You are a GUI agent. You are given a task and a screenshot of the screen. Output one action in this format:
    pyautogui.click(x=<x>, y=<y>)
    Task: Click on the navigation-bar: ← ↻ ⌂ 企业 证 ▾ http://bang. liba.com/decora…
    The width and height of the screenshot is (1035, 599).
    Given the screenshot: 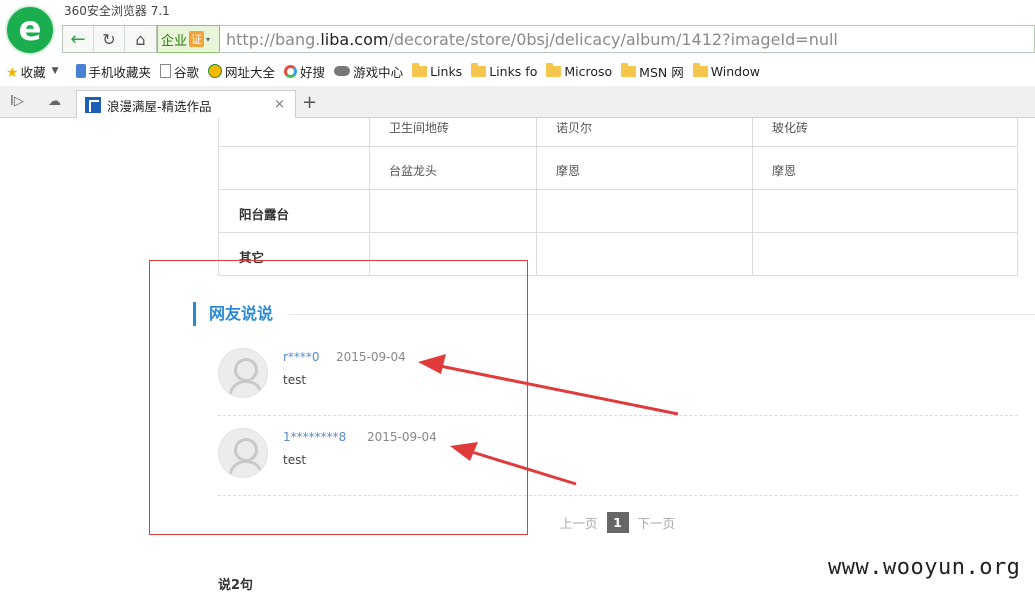 What is the action you would take?
    pyautogui.click(x=517, y=39)
    